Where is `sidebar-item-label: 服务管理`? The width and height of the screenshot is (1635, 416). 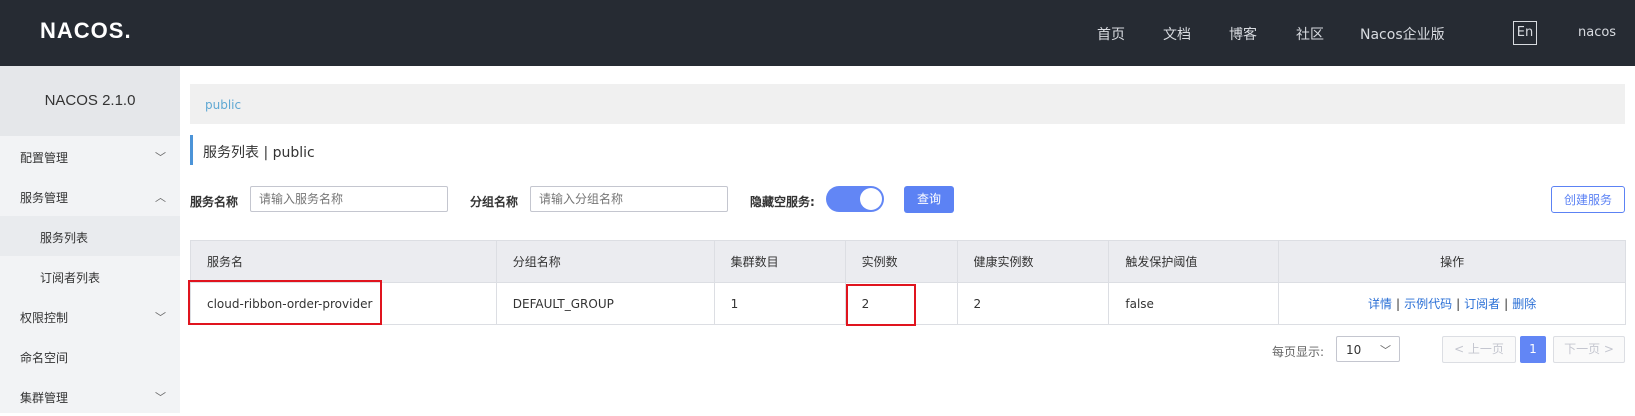
sidebar-item-label: 服务管理 is located at coordinates (44, 198).